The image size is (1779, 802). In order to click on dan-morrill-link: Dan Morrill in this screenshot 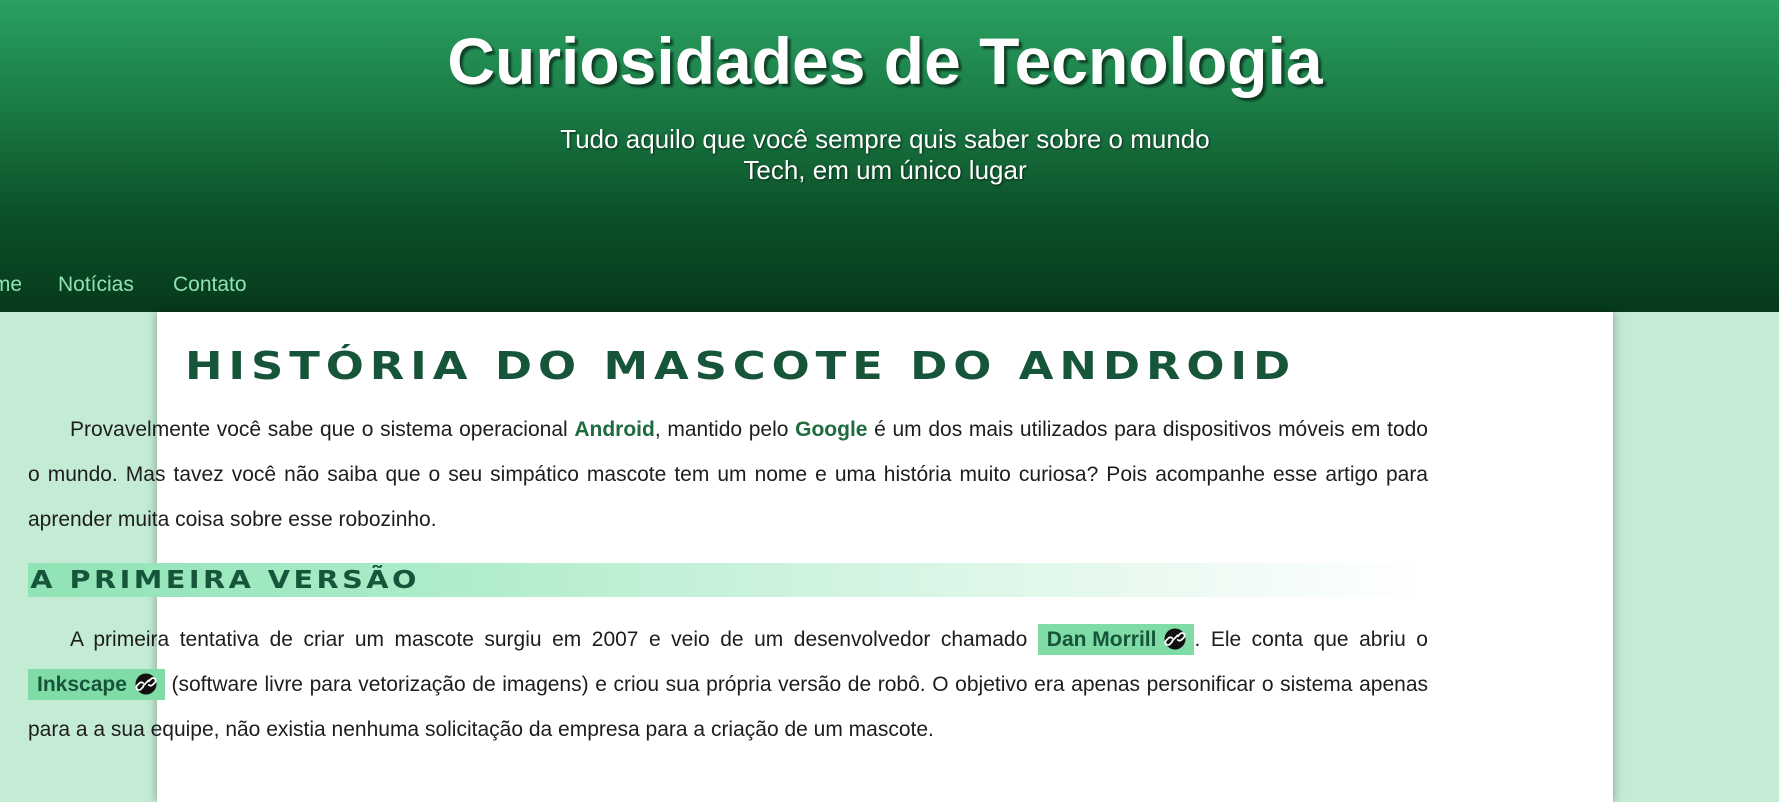, I will do `click(1116, 639)`.